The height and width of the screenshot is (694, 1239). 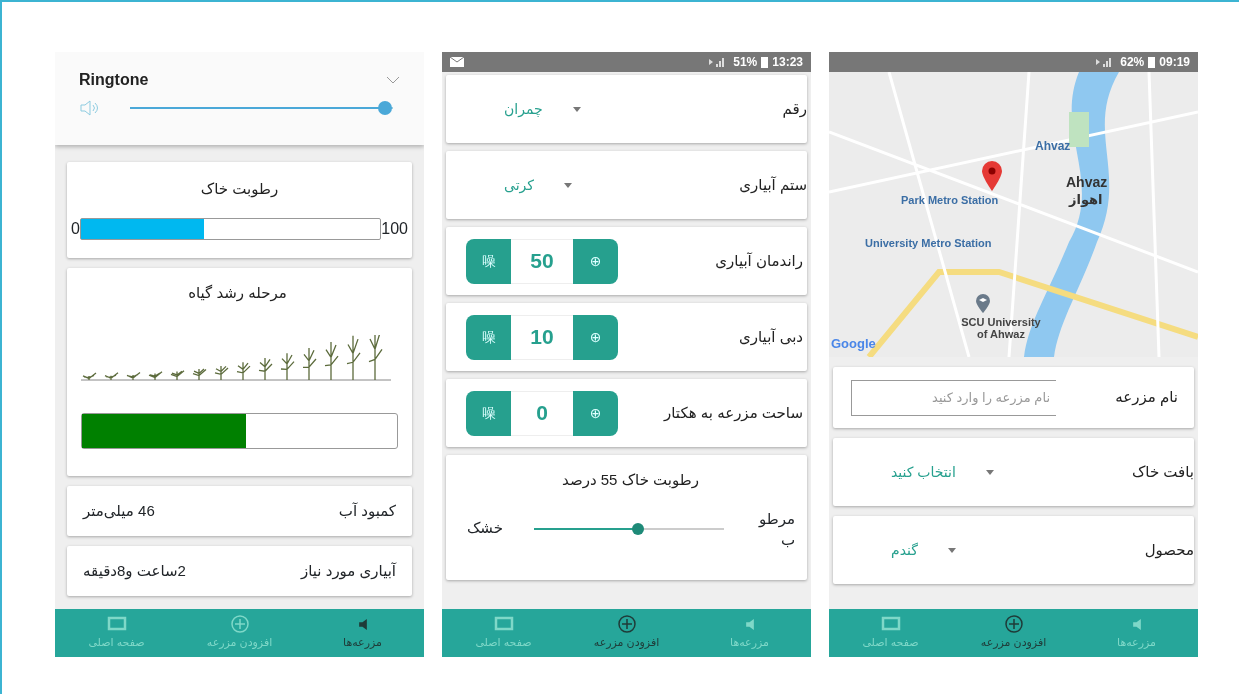 What do you see at coordinates (771, 337) in the screenshot?
I see `field-label: دبی آبیاری` at bounding box center [771, 337].